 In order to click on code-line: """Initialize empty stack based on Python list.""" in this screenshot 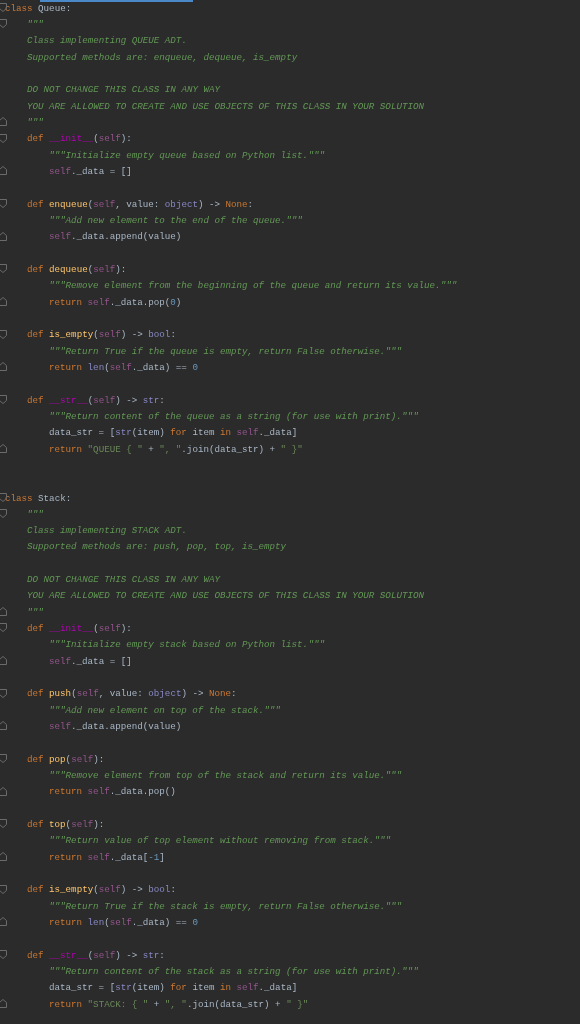, I will do `click(187, 645)`.